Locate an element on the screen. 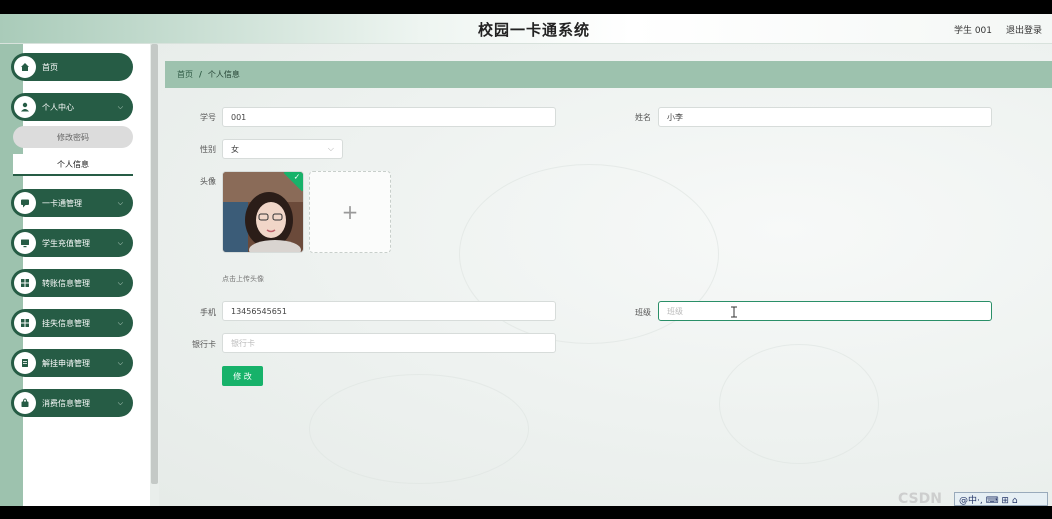  sidebar-item-transfer-management: 转账信息管理 ⌵ is located at coordinates (72, 283).